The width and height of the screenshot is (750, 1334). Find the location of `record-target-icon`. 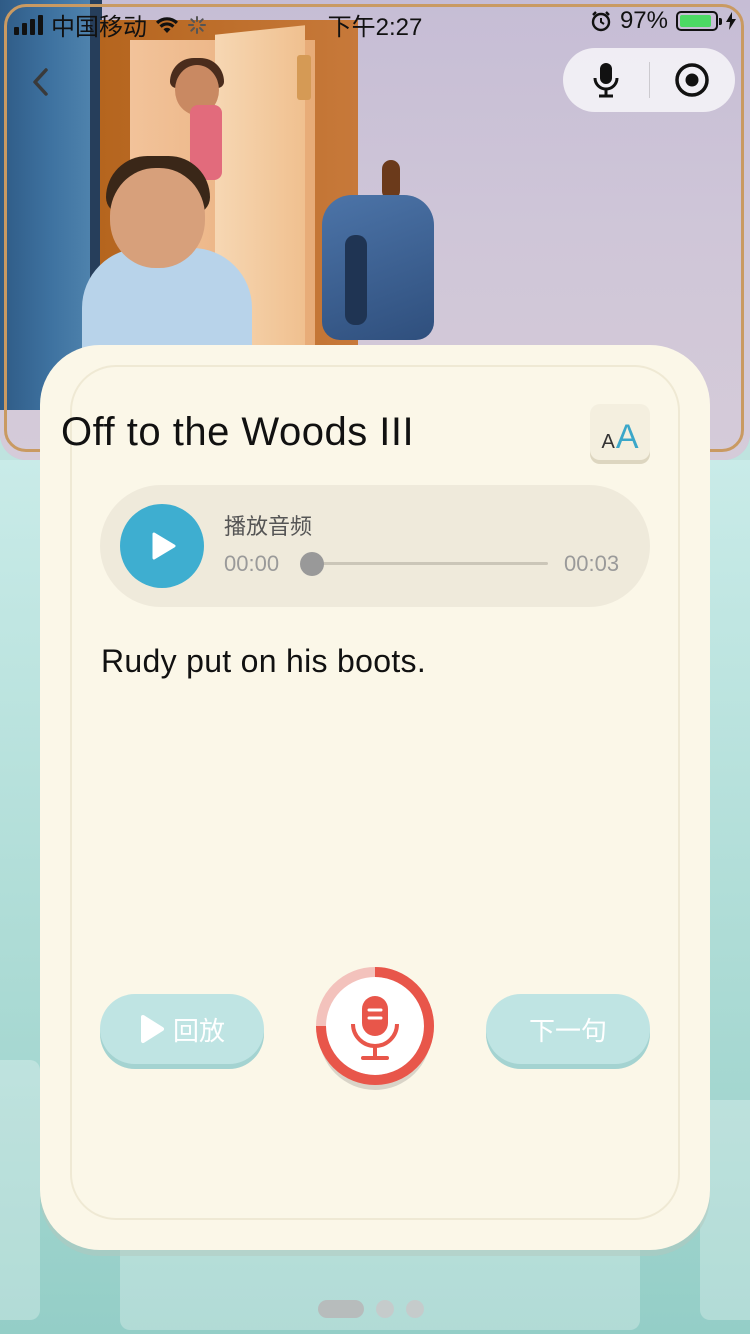

record-target-icon is located at coordinates (692, 80).